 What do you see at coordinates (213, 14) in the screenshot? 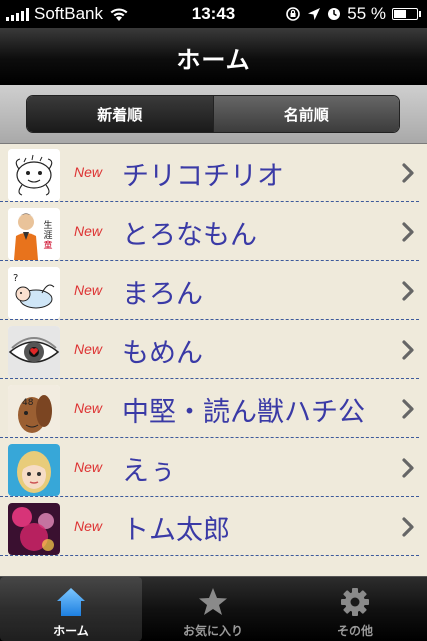
I see `status-bar: SoftBank 13:43 55 %` at bounding box center [213, 14].